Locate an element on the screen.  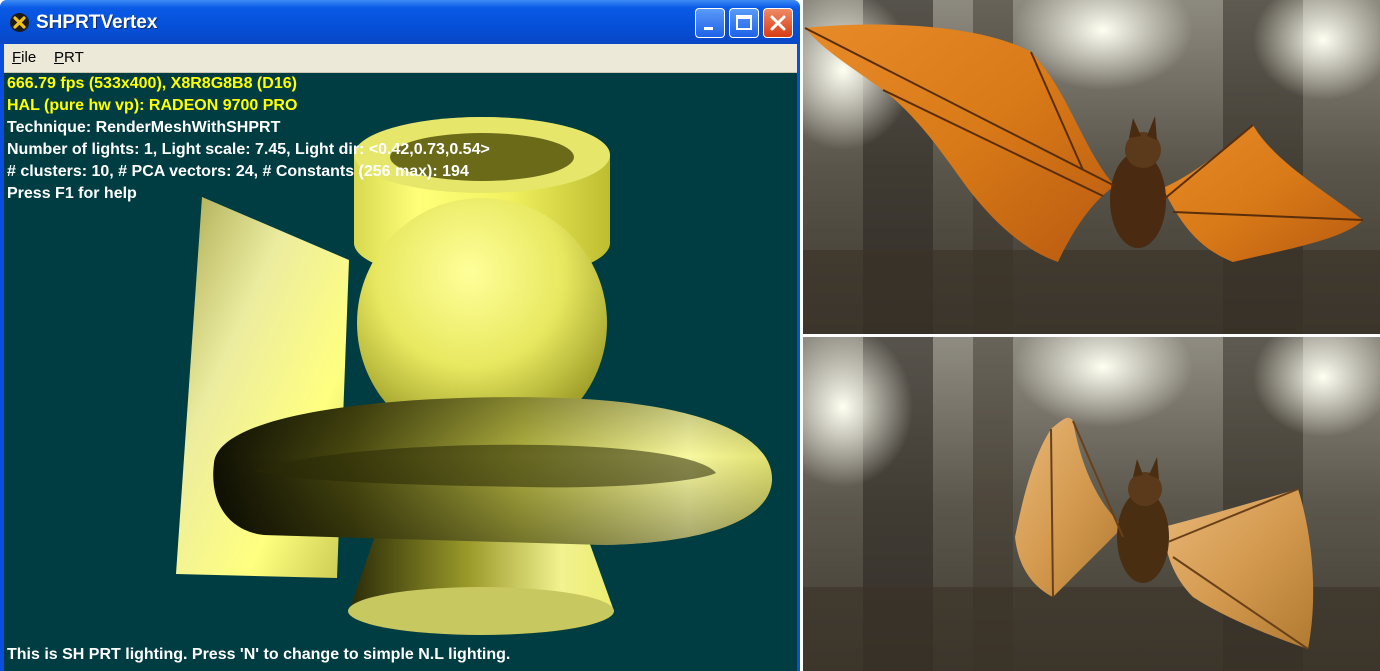
menu-prt: PRT is located at coordinates (69, 58).